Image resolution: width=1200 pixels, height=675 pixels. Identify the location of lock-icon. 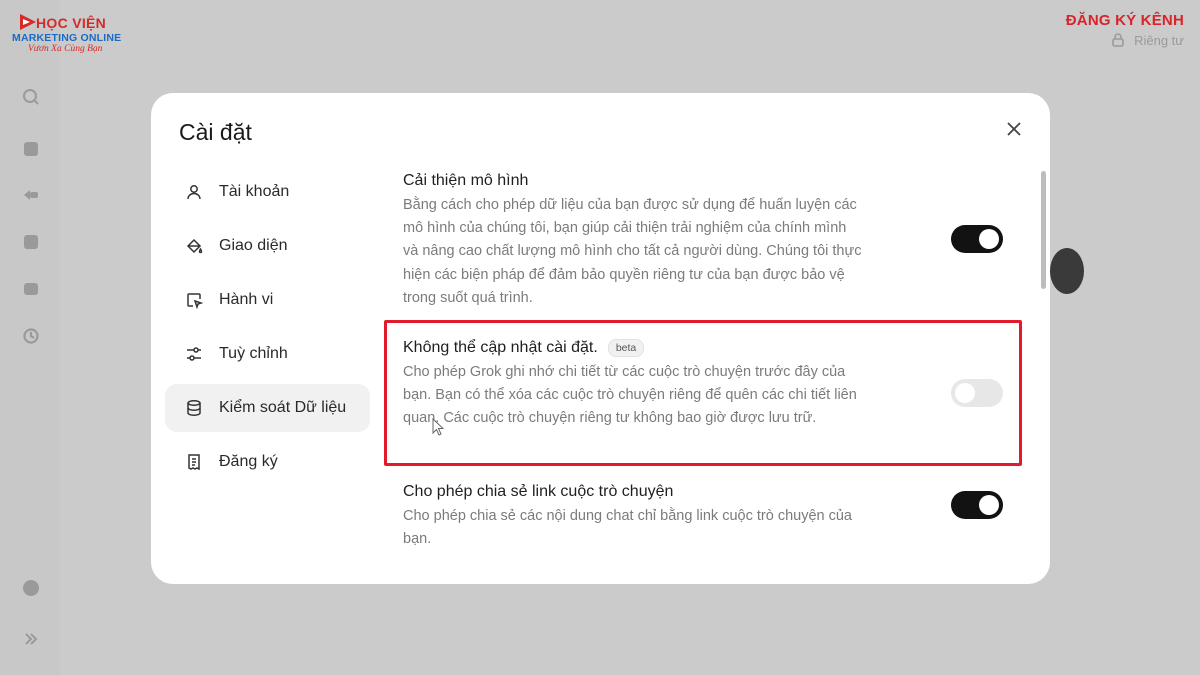
(1118, 40).